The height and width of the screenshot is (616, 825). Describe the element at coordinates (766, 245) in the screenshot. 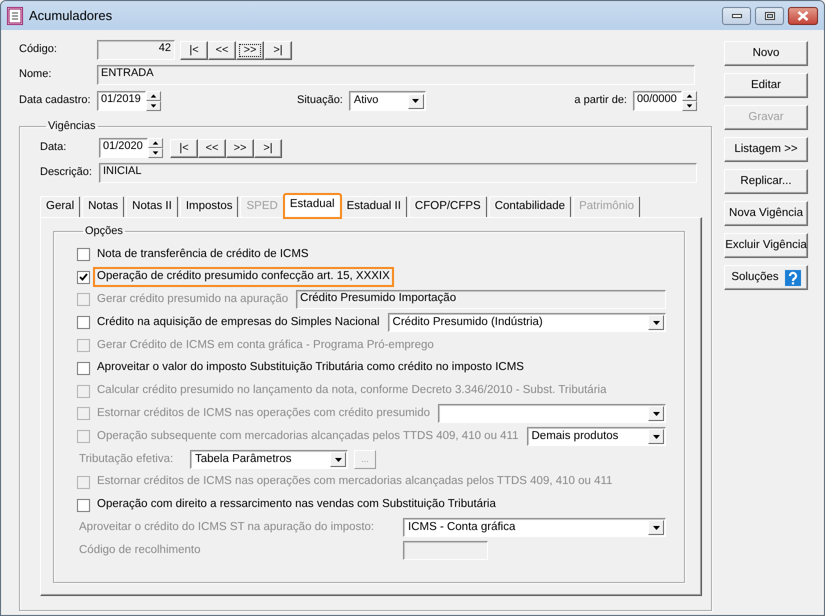

I see `action-button: Excluir Vigência` at that location.